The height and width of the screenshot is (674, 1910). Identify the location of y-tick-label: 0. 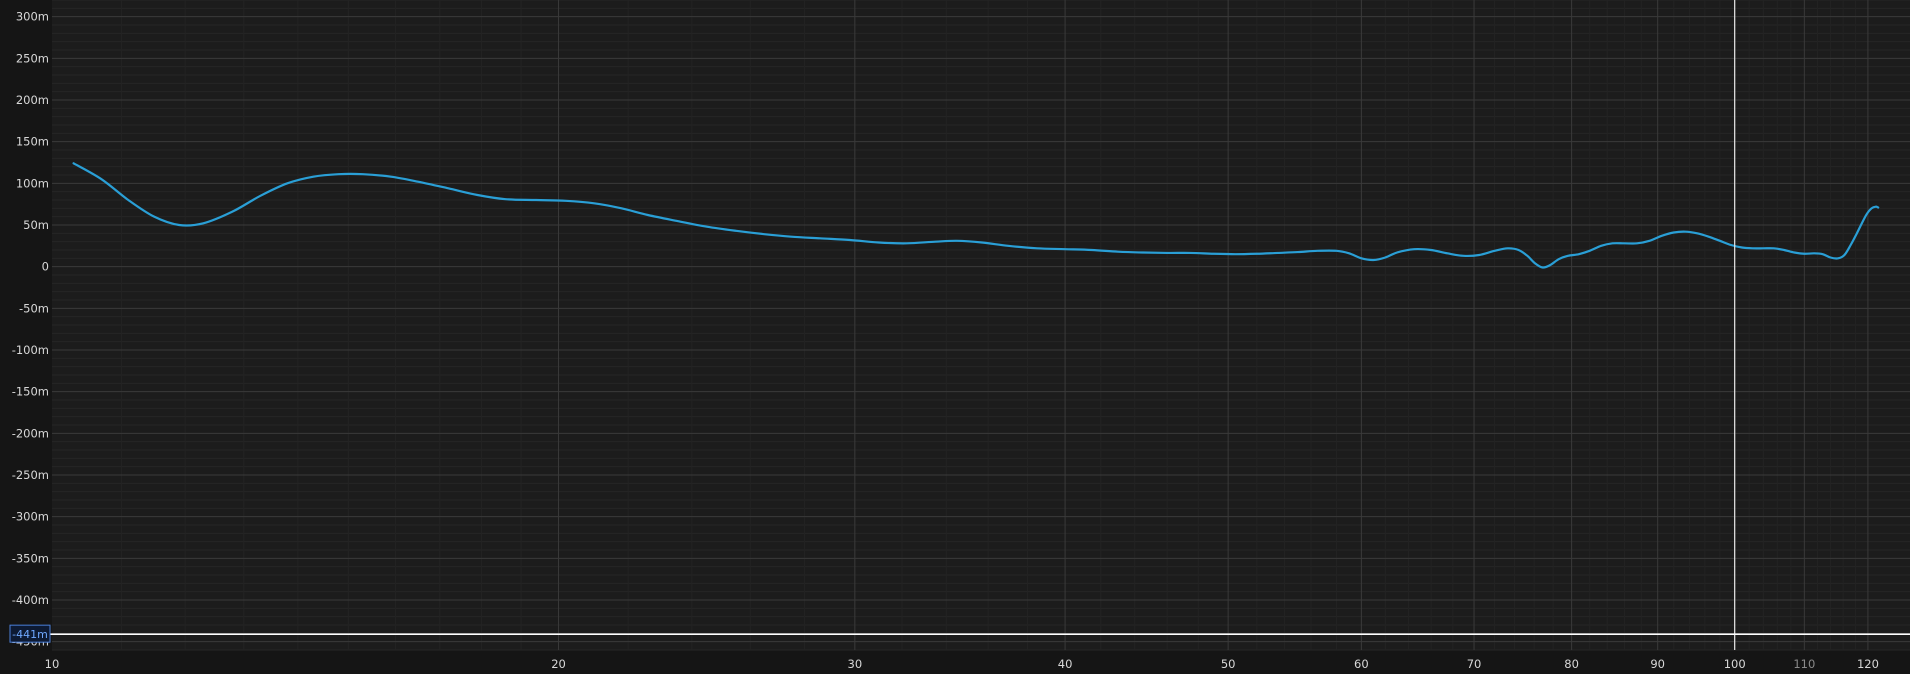
(45, 267).